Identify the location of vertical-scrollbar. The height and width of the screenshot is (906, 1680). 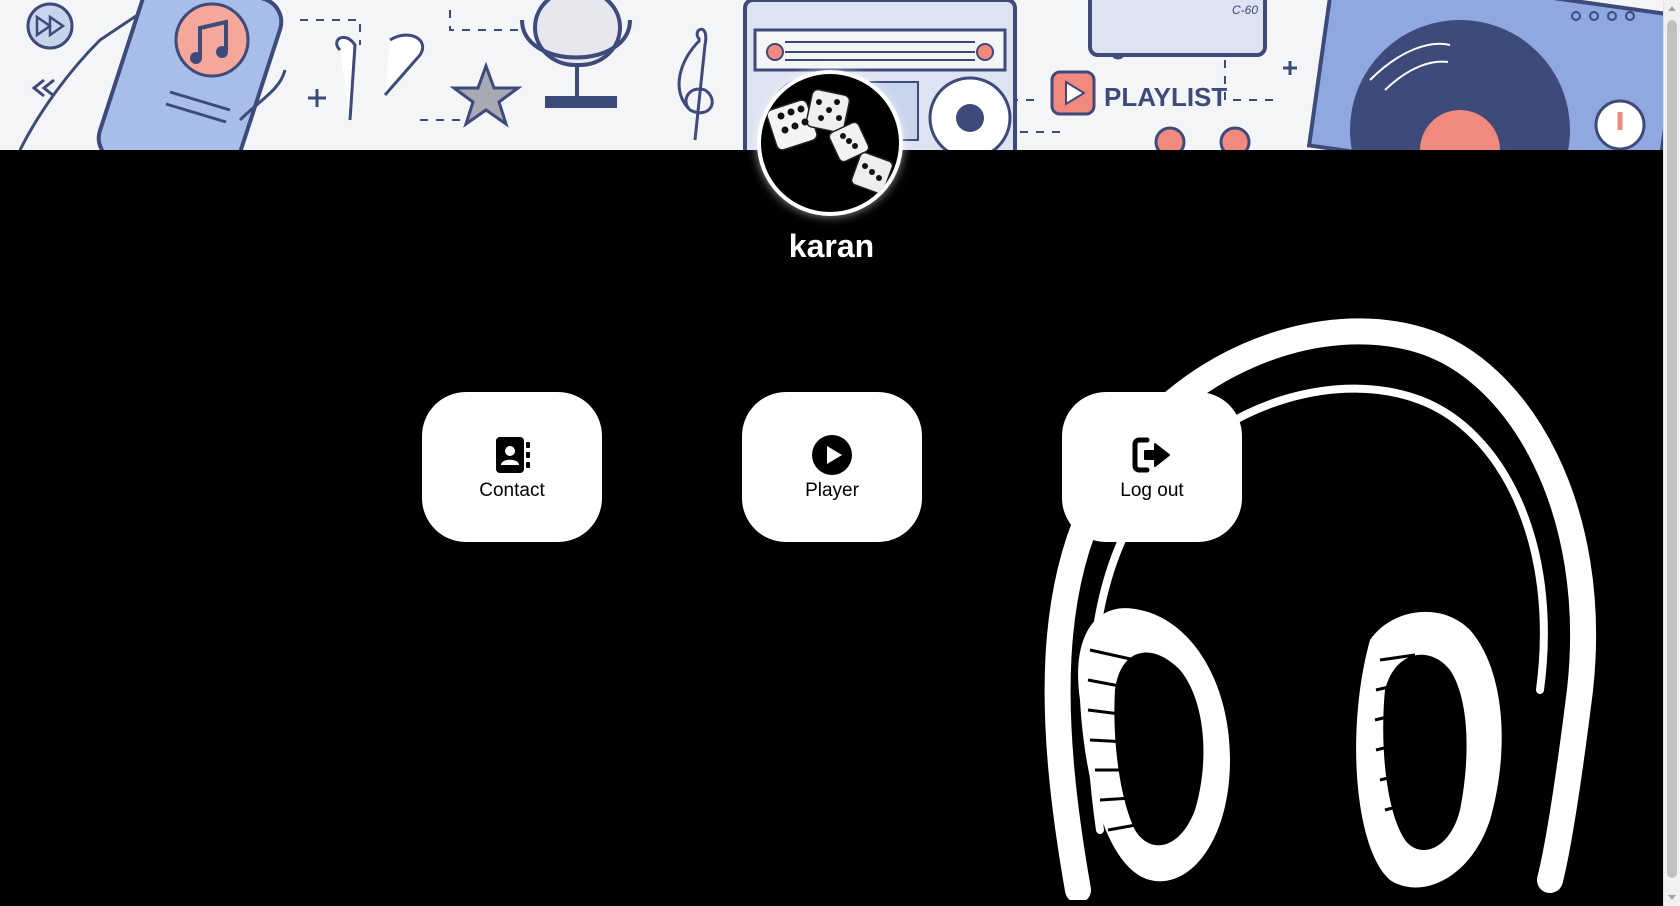
(1671, 453).